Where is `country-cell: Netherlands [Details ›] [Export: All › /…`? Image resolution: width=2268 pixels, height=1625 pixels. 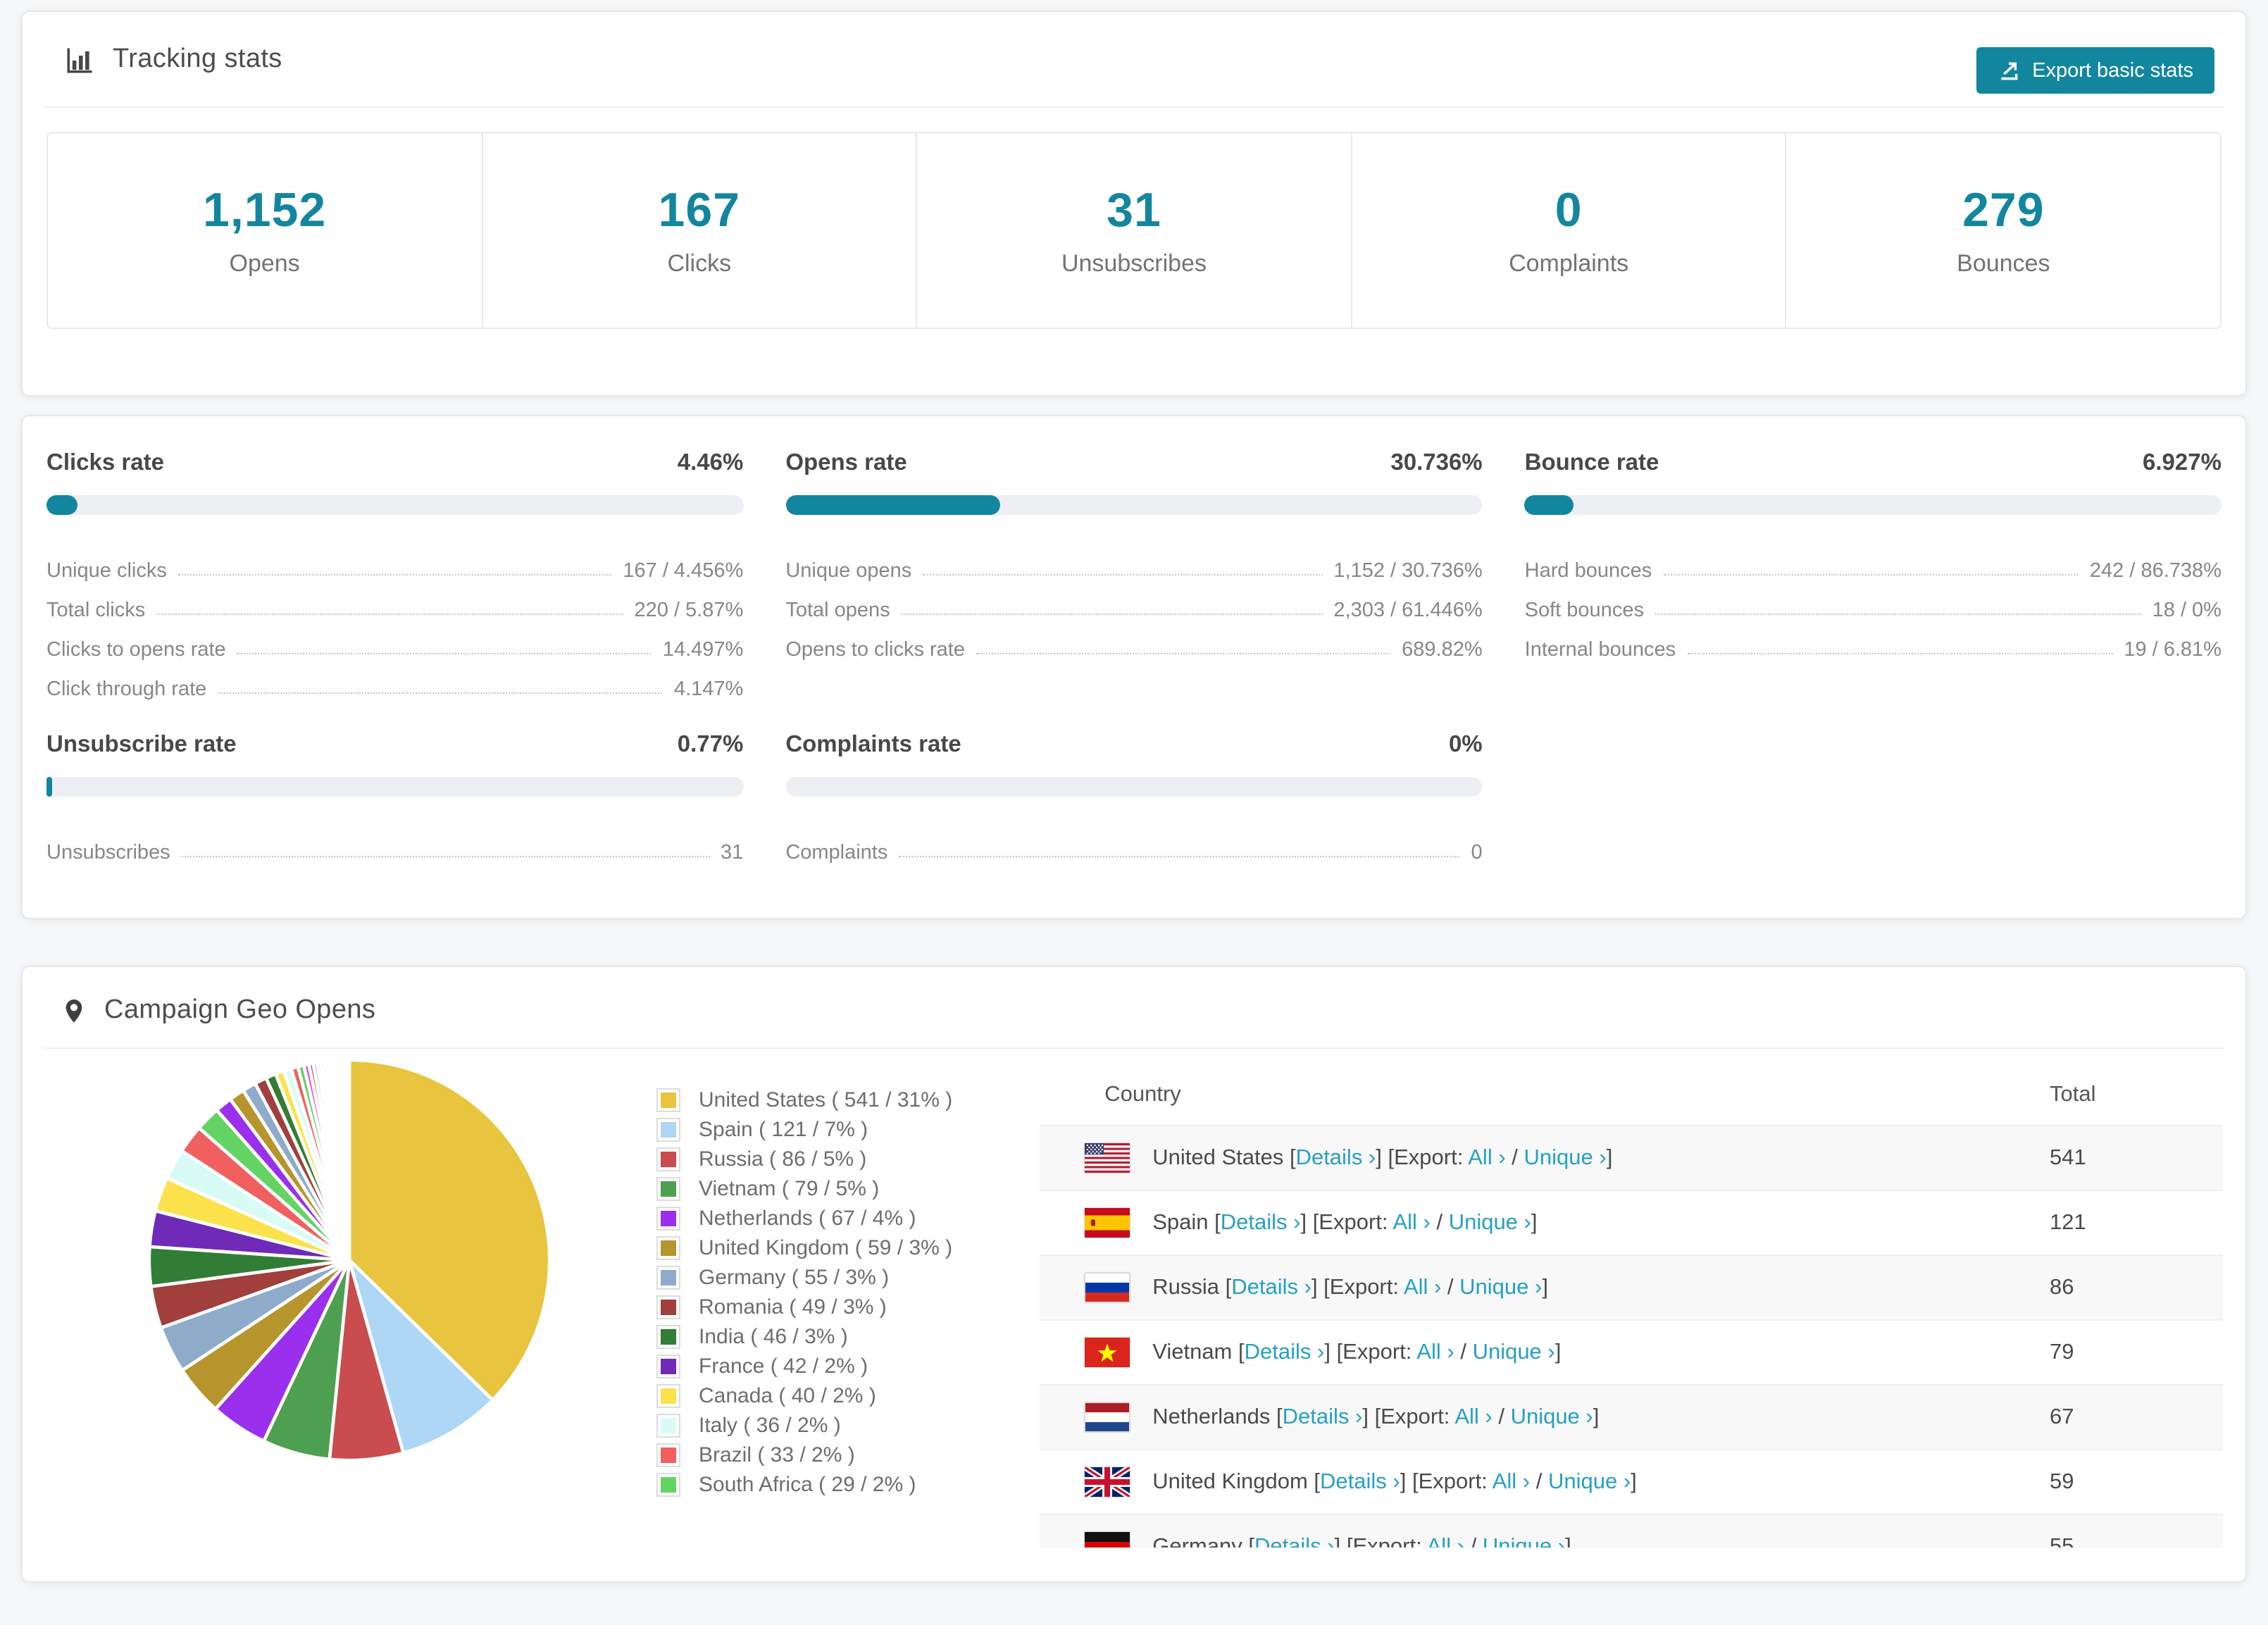 country-cell: Netherlands [Details ›] [Export: All › /… is located at coordinates (1545, 1417).